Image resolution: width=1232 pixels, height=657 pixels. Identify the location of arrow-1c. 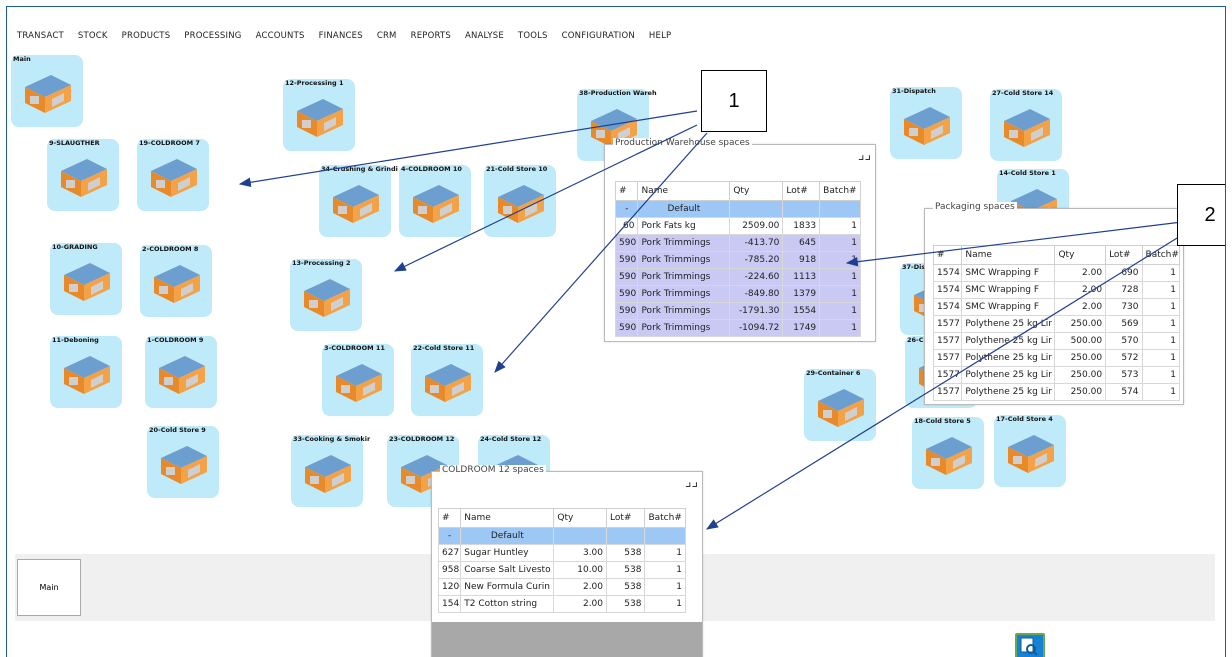
(601, 252).